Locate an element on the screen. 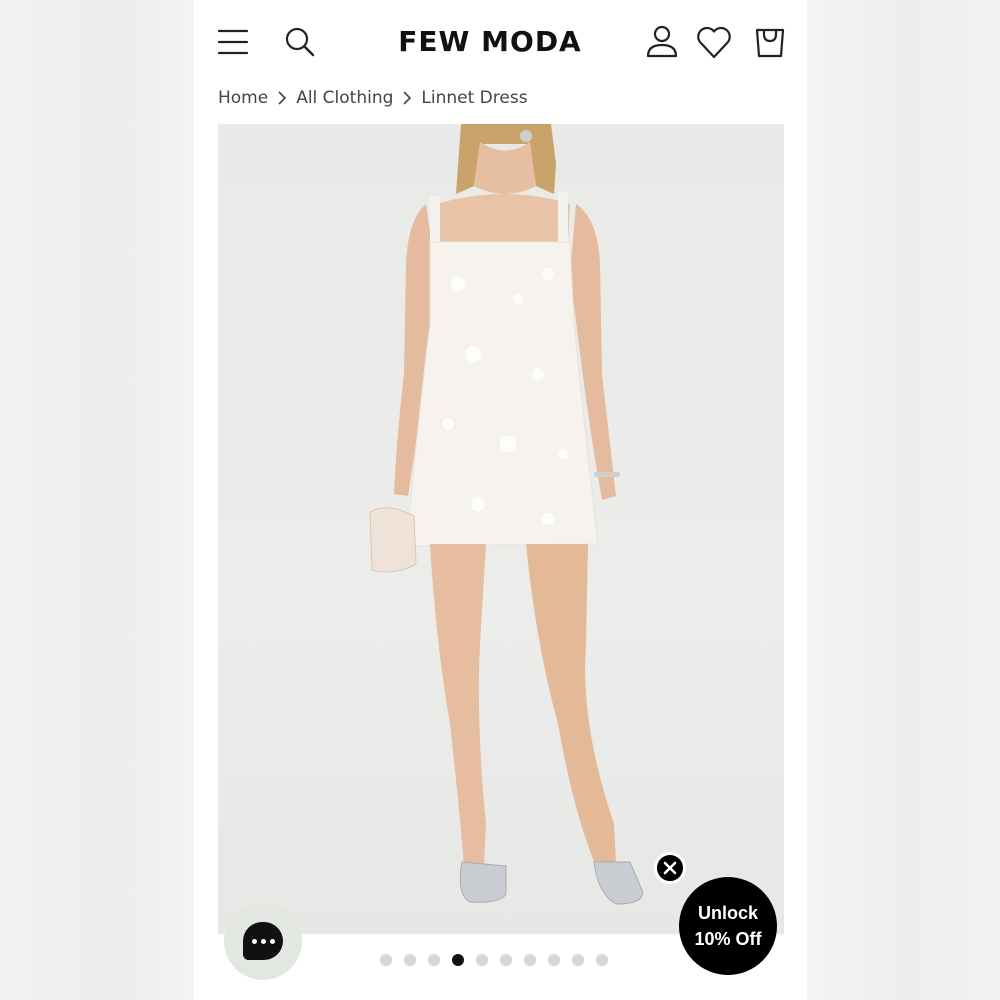 This screenshot has width=1000, height=1000. search-button is located at coordinates (300, 42).